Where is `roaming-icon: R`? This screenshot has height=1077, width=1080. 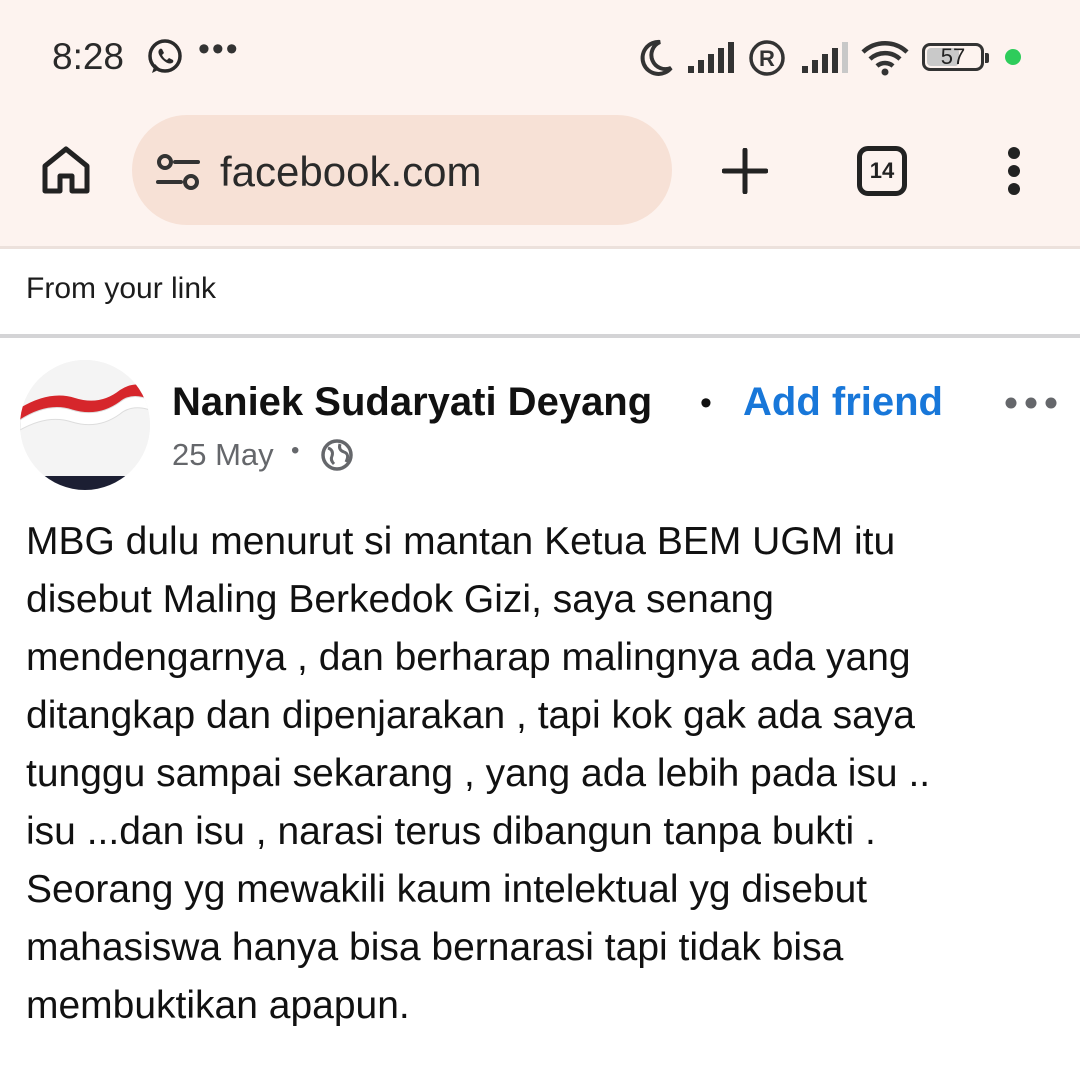 roaming-icon: R is located at coordinates (767, 58).